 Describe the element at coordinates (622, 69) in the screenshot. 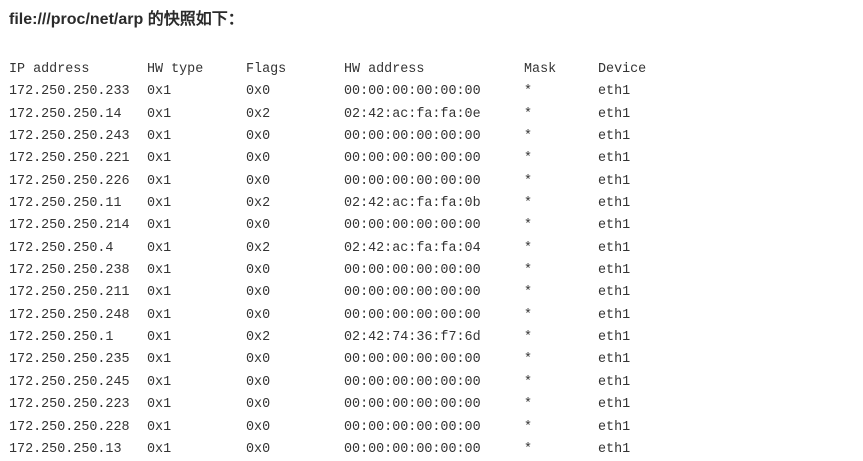

I see `header-device: Device` at that location.